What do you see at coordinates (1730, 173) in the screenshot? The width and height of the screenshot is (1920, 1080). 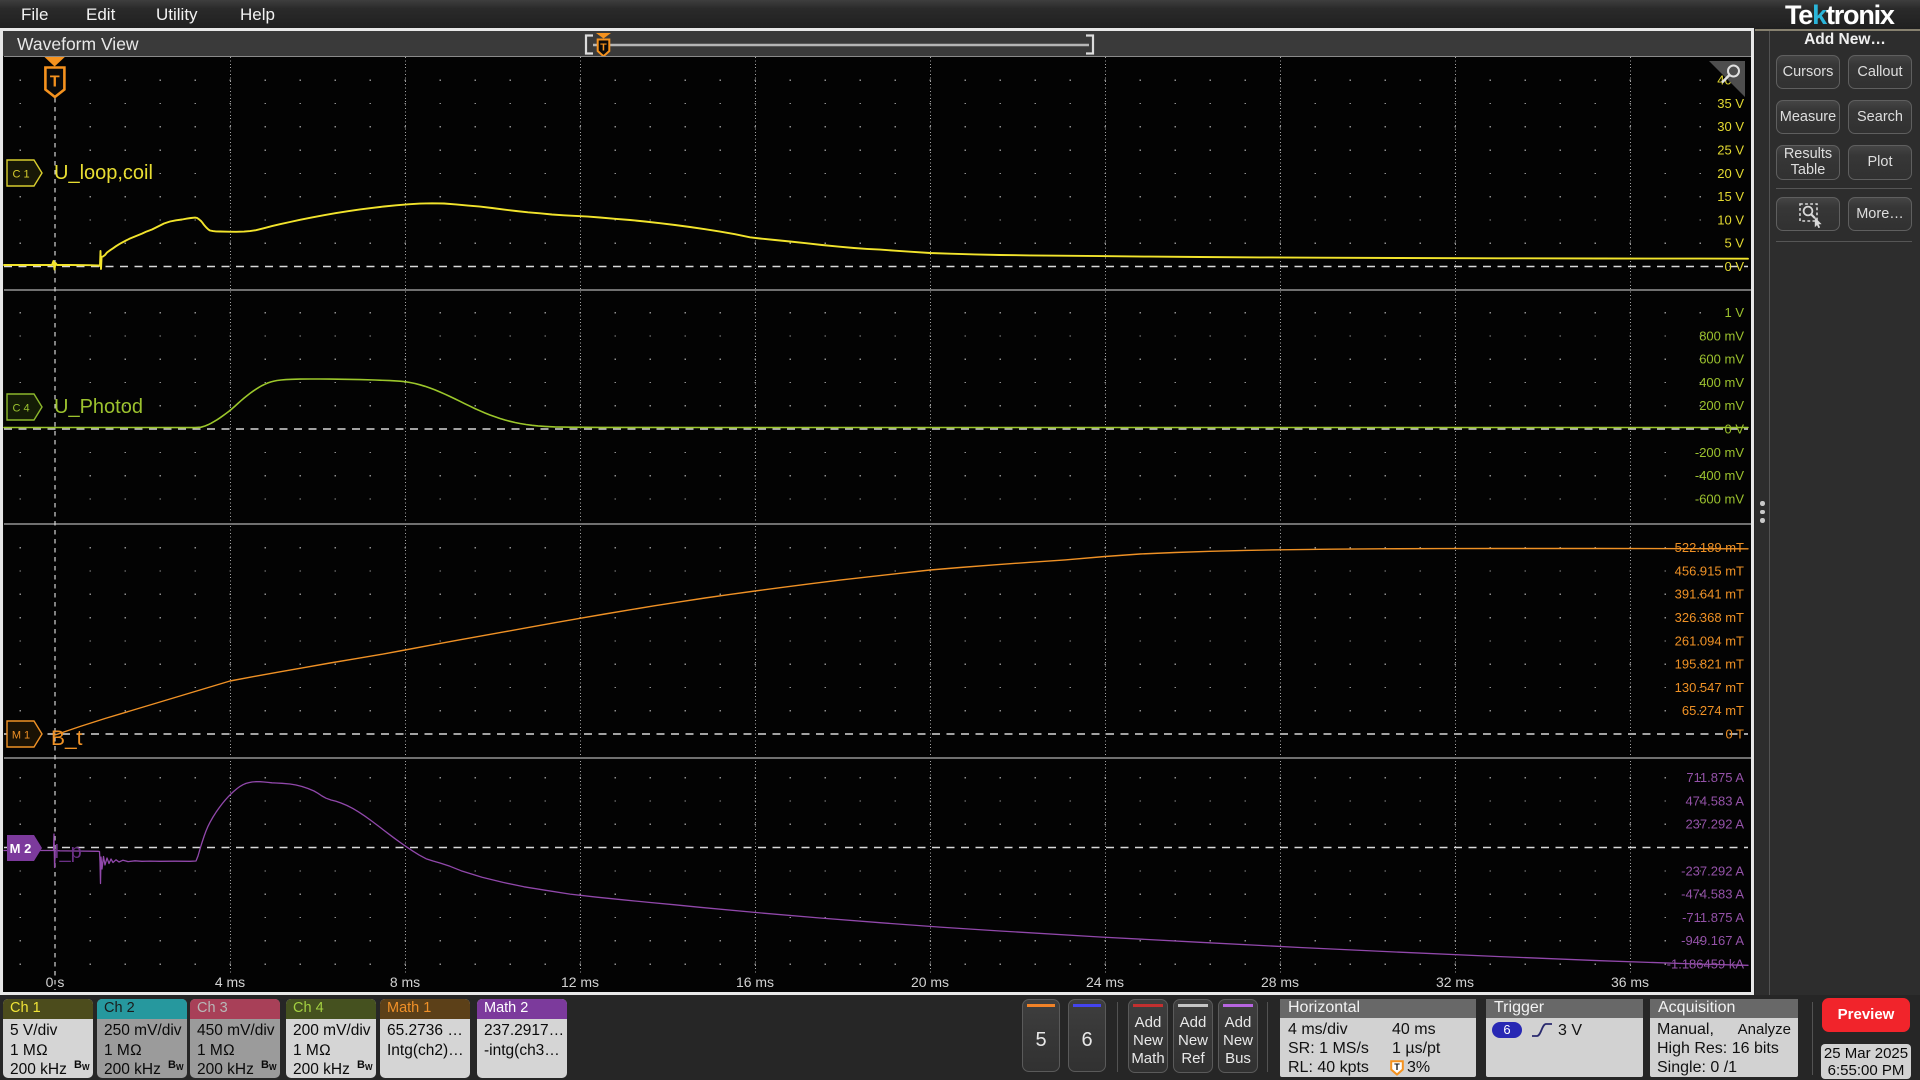 I see `svg-text: 20 V` at bounding box center [1730, 173].